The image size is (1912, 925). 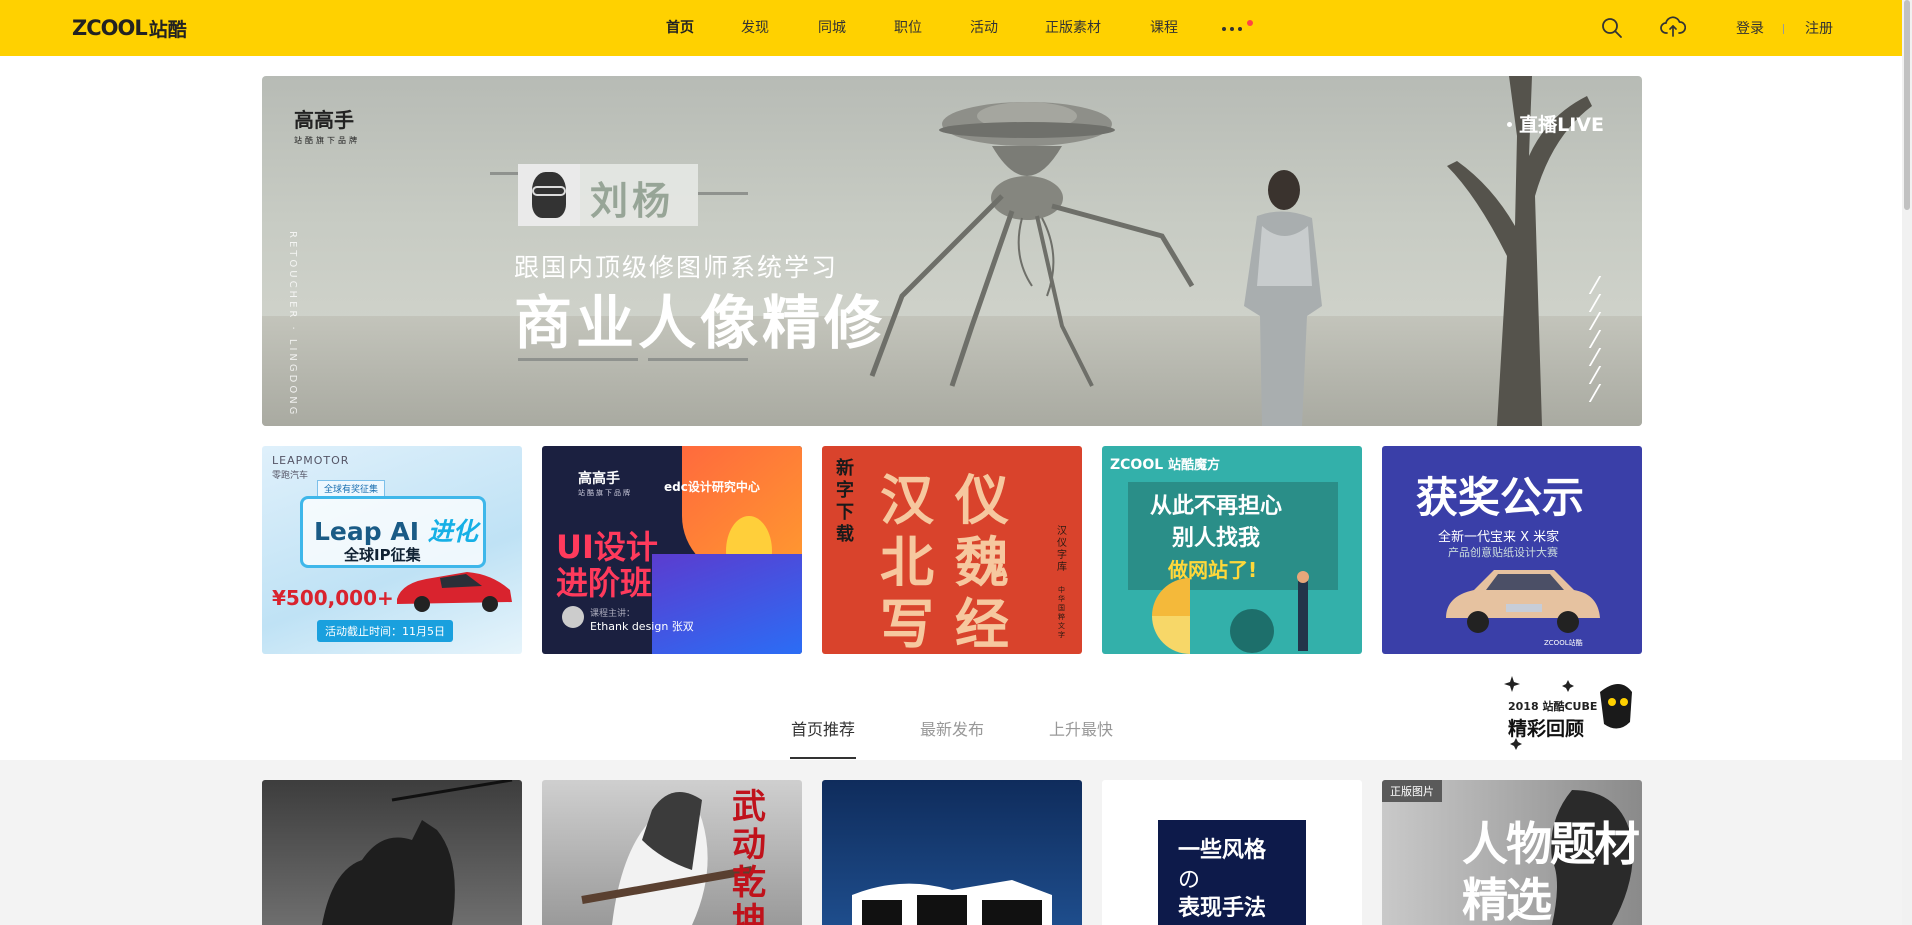 What do you see at coordinates (1783, 29) in the screenshot?
I see `auth-divider` at bounding box center [1783, 29].